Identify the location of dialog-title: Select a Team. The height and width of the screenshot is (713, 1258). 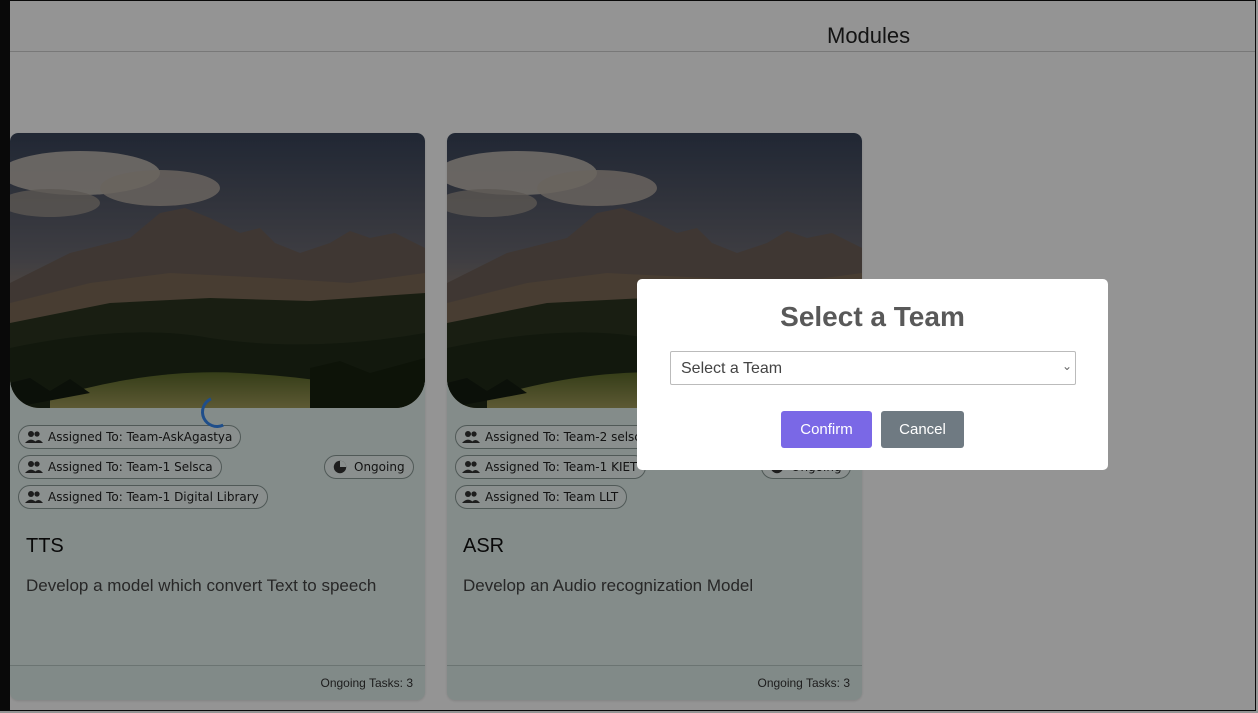
(872, 316).